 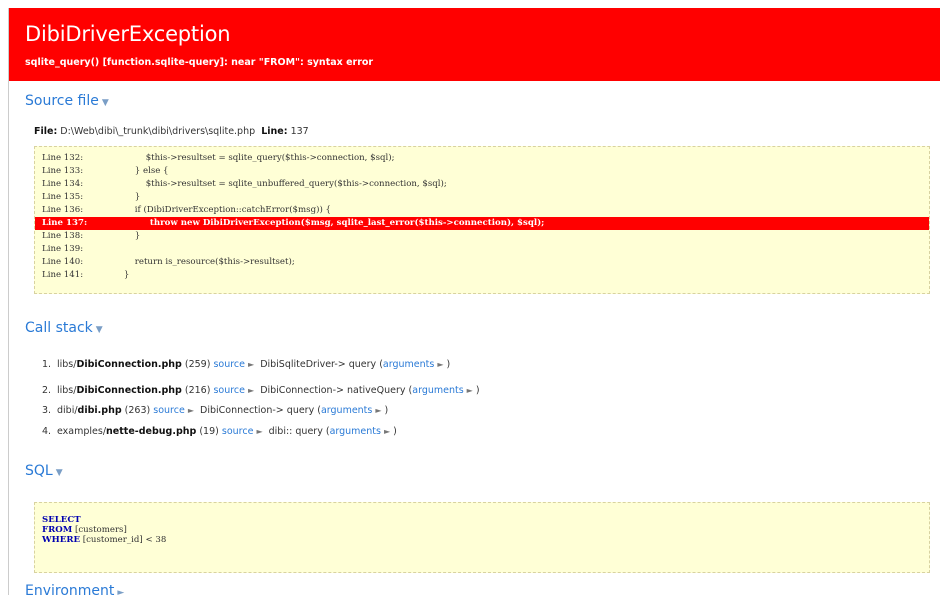 What do you see at coordinates (99, 410) in the screenshot?
I see `stack-frame-file: dibi.php` at bounding box center [99, 410].